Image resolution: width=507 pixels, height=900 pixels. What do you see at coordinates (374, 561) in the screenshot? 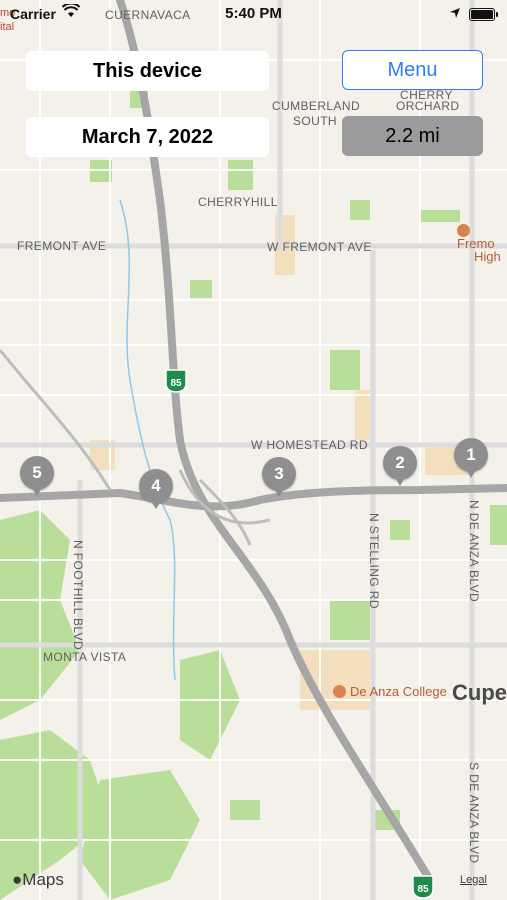
I see `label-n-stelling-rd: N STELLING RD` at bounding box center [374, 561].